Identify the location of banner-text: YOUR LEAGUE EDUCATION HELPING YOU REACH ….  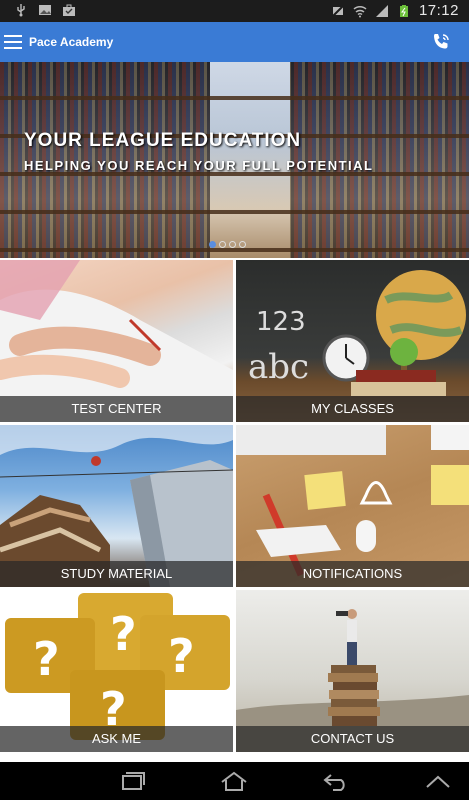
(198, 151).